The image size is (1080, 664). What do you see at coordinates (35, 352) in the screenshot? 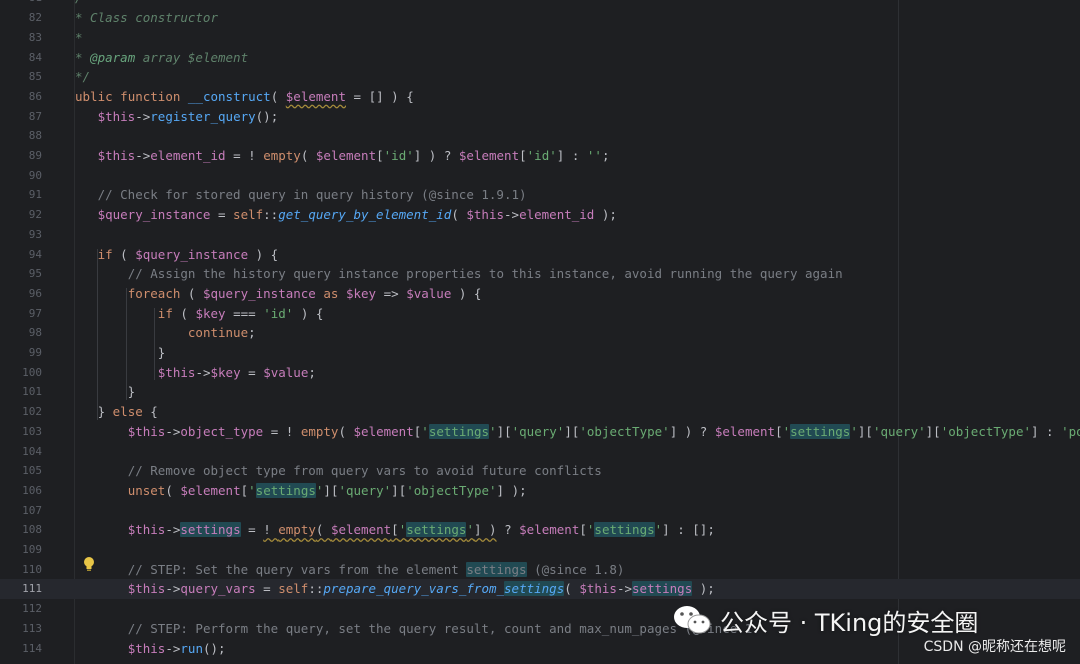
I see `line-number: 99` at bounding box center [35, 352].